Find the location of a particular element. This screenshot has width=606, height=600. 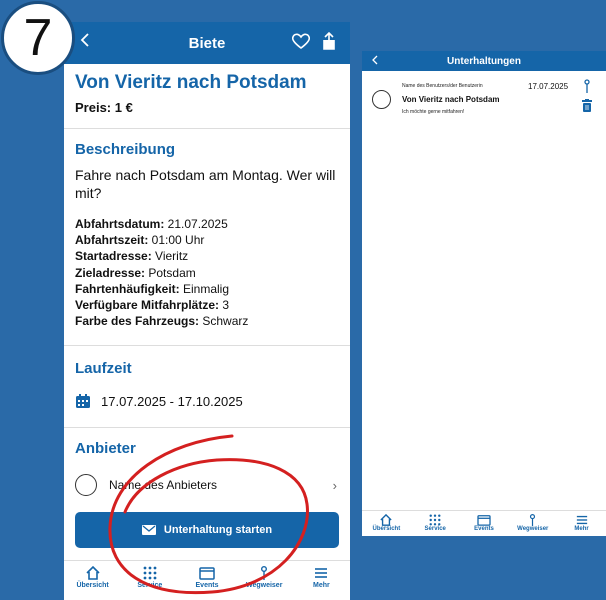

start-conversation-button: Unterhaltung starten is located at coordinates (207, 530).